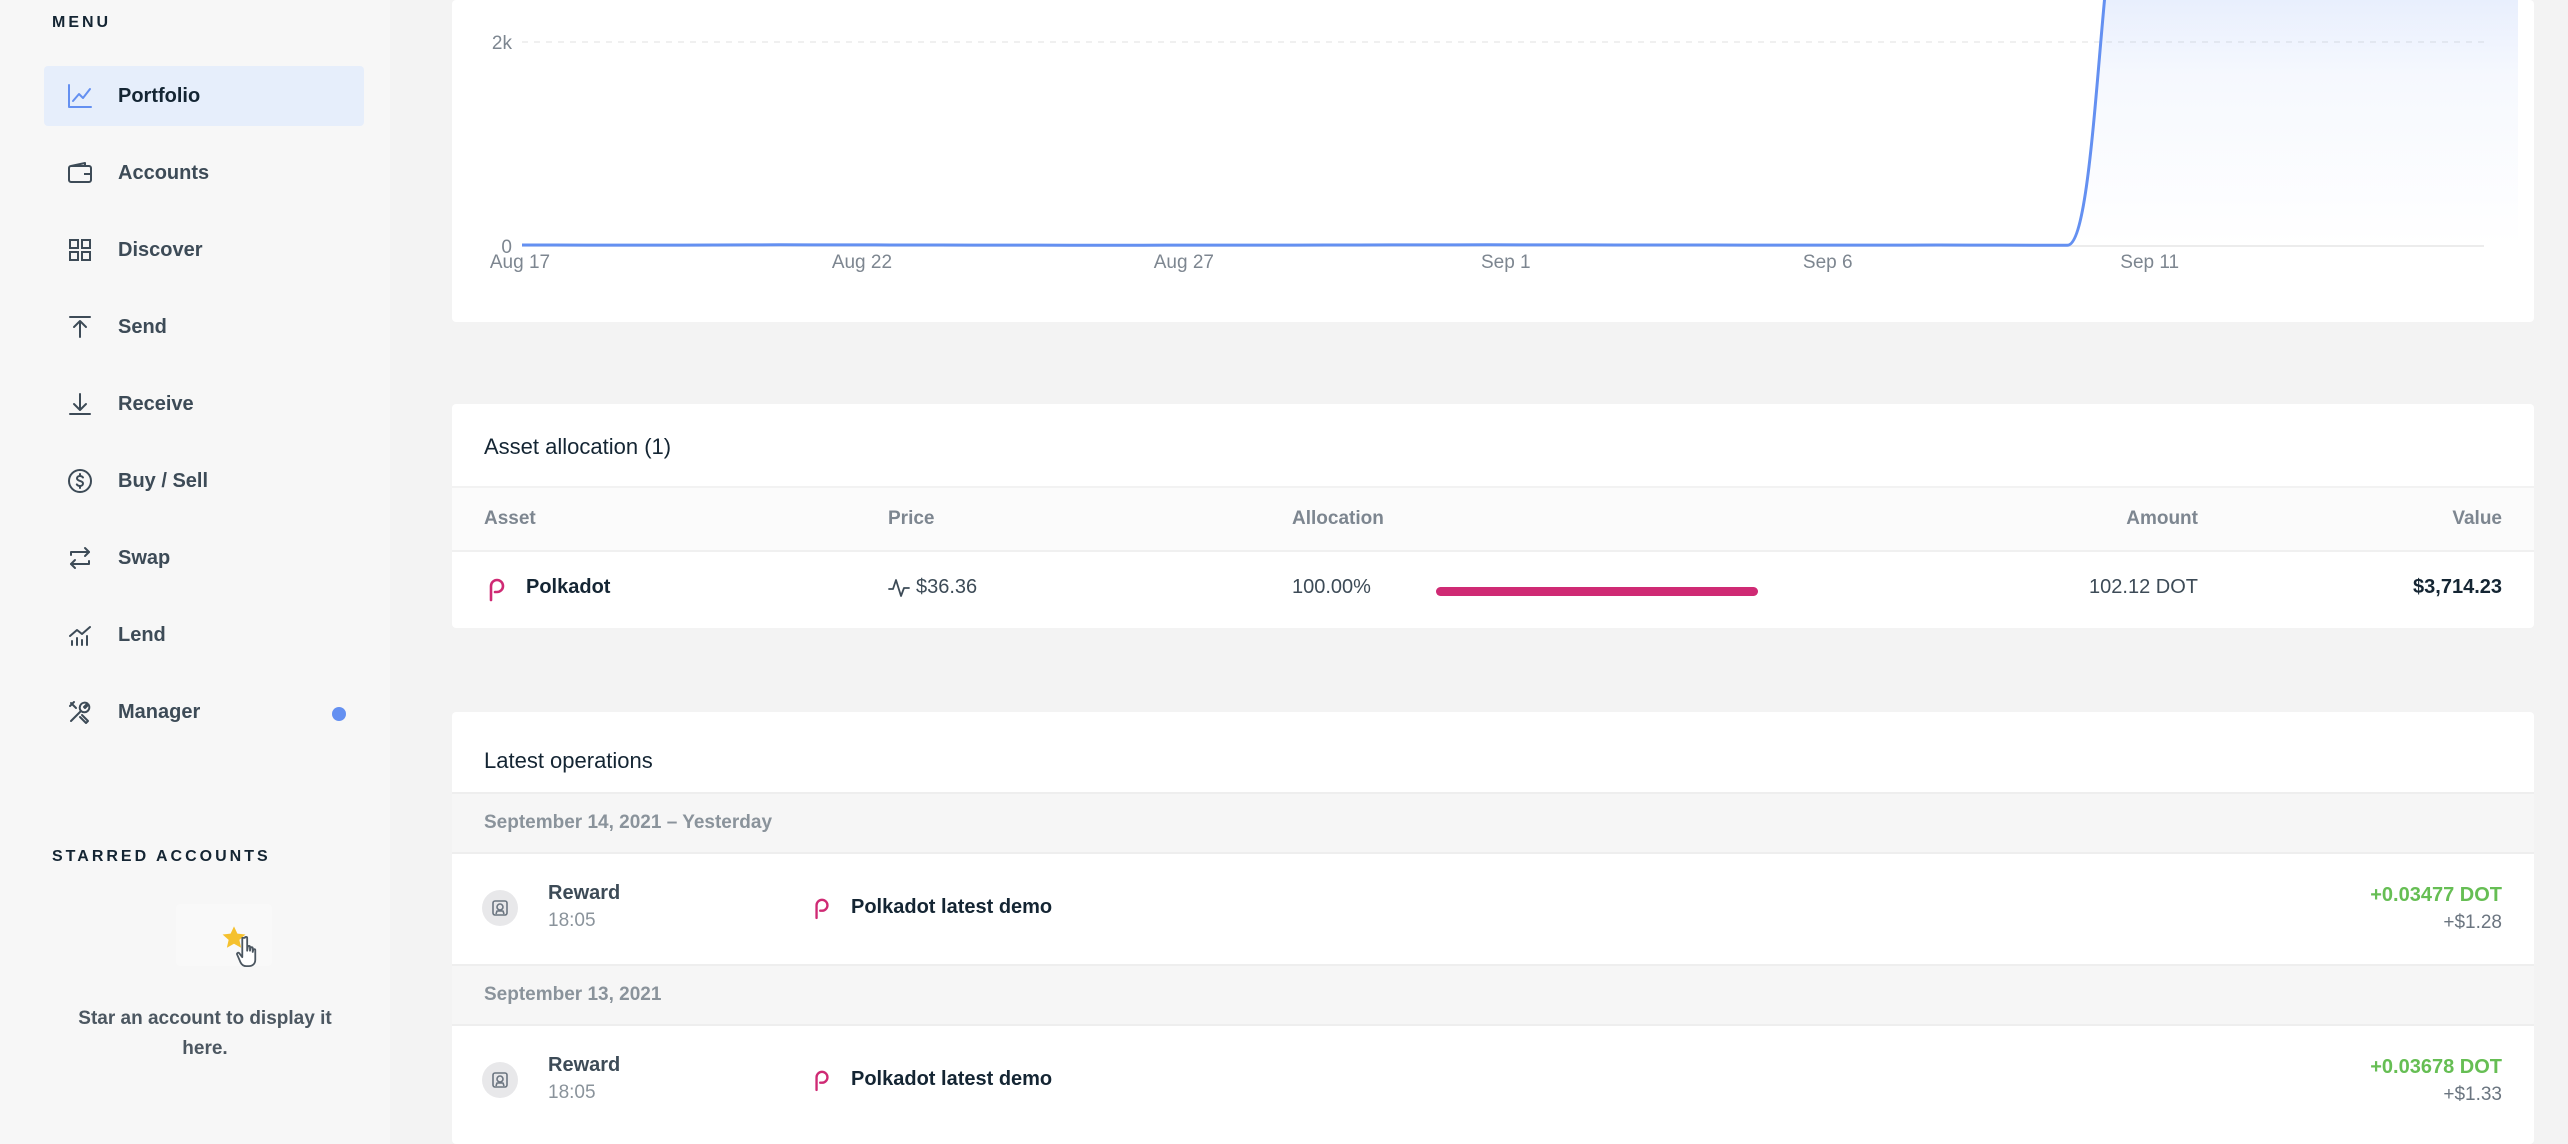 The image size is (2568, 1144). I want to click on sidebar-item-label: Buy / Sell, so click(163, 480).